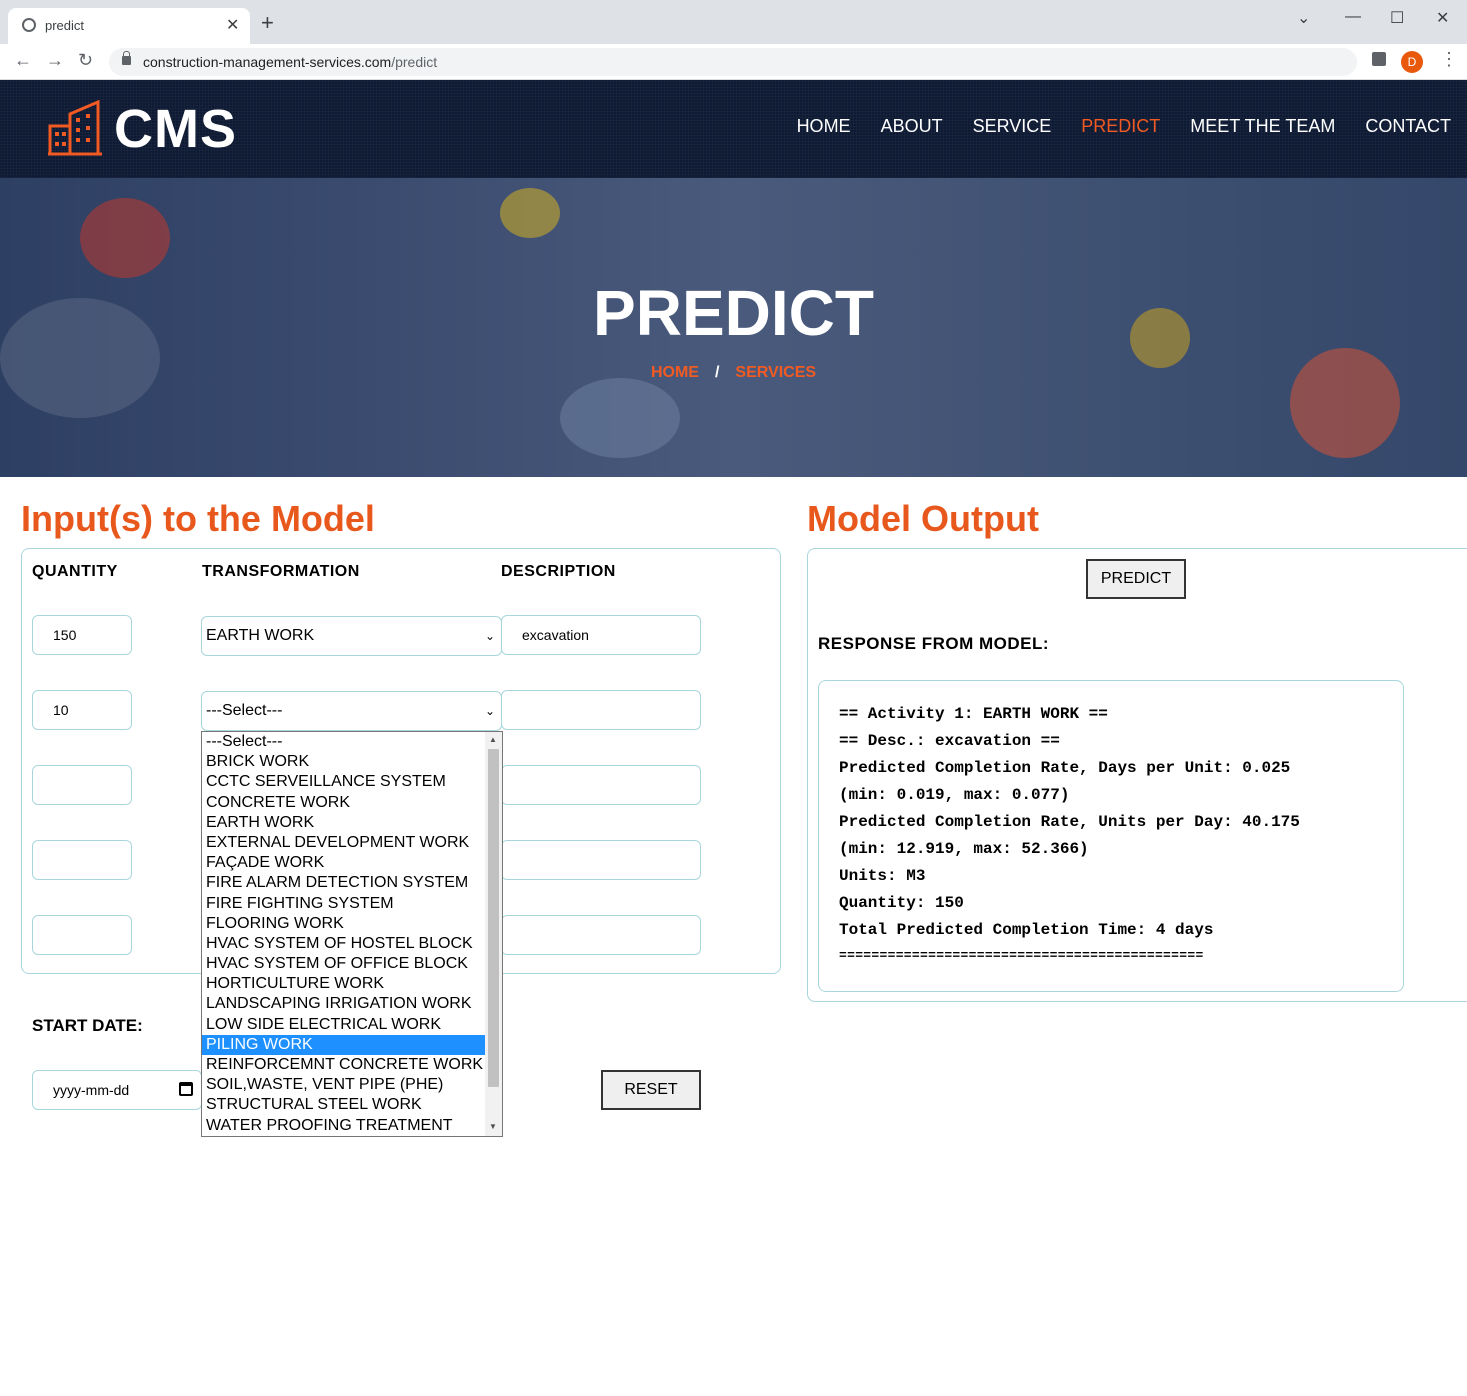  I want to click on extensions-icon, so click(1379, 59).